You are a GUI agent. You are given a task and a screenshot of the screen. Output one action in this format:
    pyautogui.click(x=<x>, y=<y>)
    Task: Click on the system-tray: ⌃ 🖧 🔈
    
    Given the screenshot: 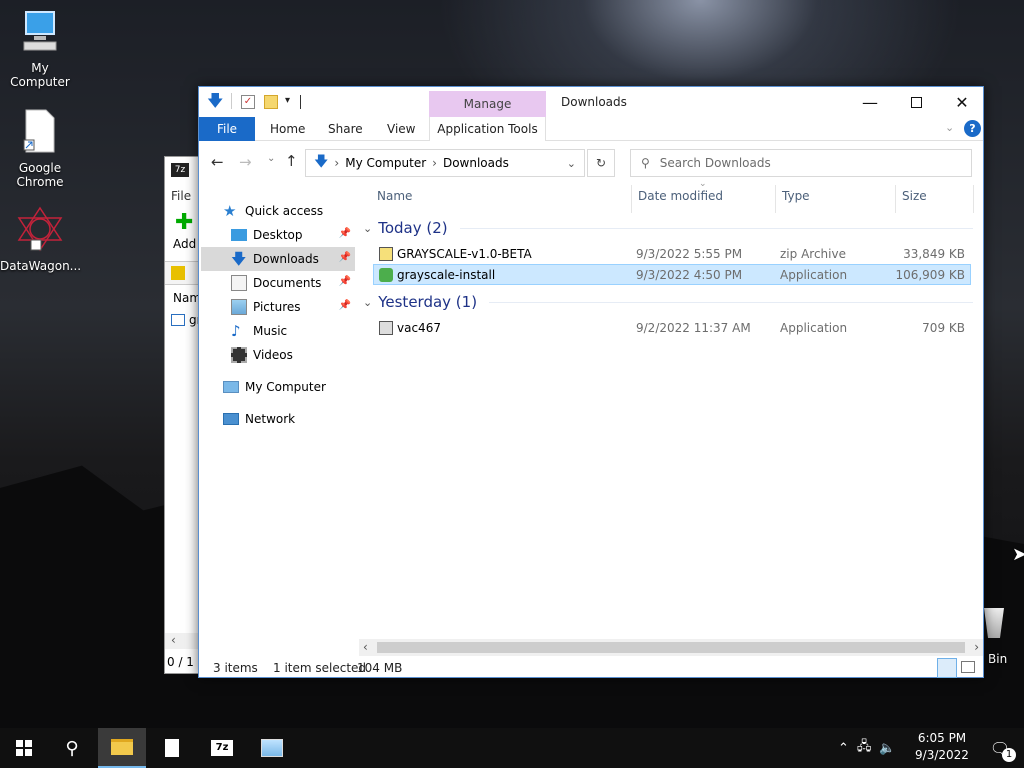 What is the action you would take?
    pyautogui.click(x=867, y=748)
    